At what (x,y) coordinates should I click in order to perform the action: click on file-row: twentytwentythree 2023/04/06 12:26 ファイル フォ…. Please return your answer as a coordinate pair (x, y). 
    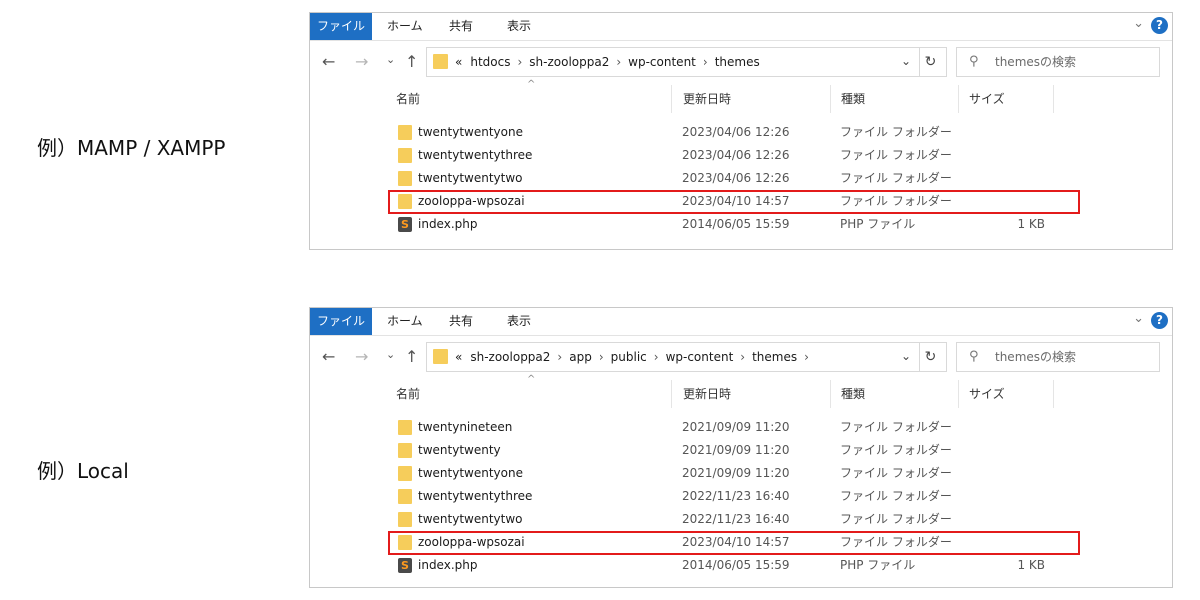
    Looking at the image, I should click on (741, 155).